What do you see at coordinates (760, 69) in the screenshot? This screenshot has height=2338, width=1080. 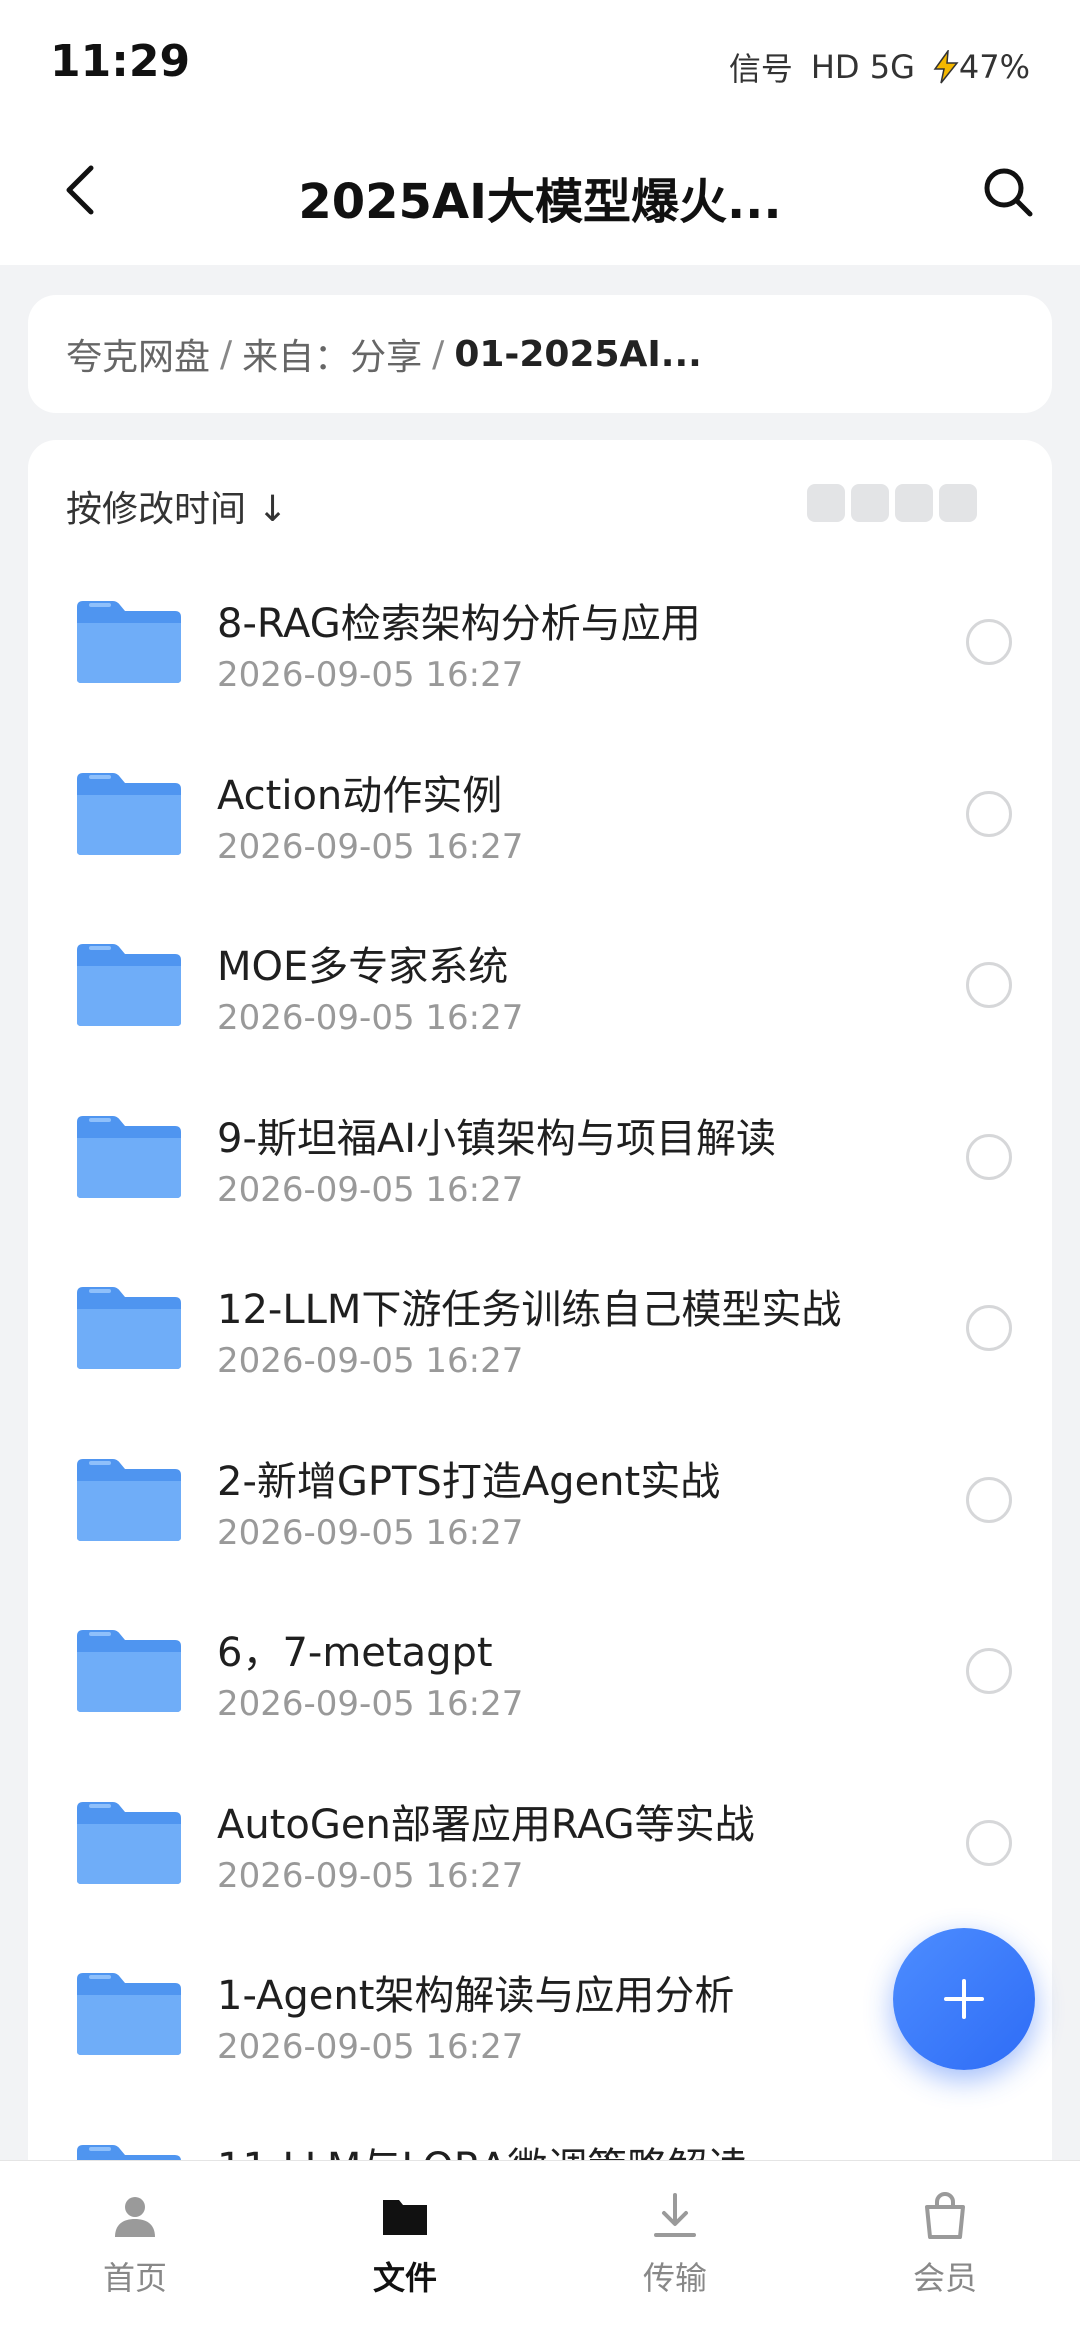 I see `signal-label: 信号` at bounding box center [760, 69].